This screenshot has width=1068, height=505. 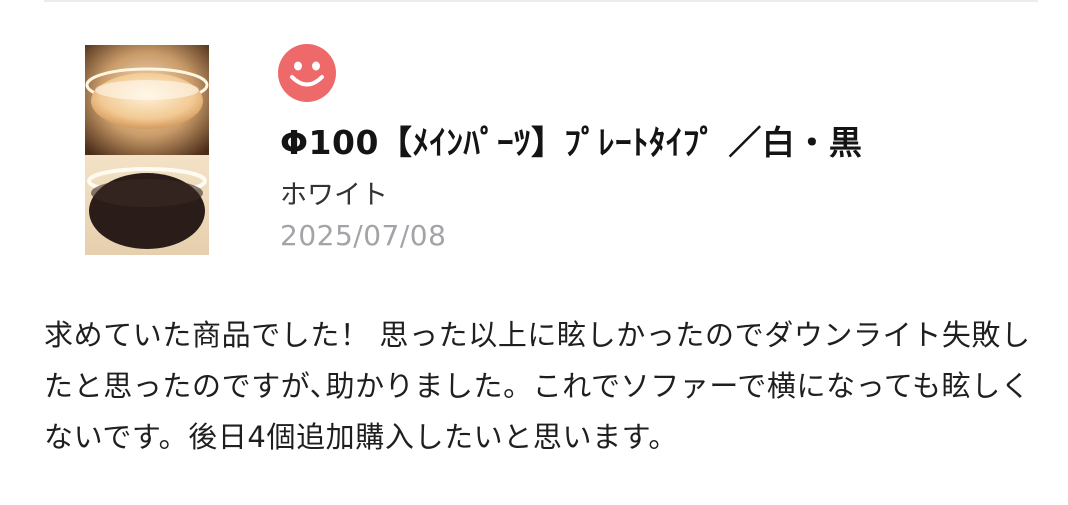 What do you see at coordinates (363, 235) in the screenshot?
I see `review-date: 2025/07/08` at bounding box center [363, 235].